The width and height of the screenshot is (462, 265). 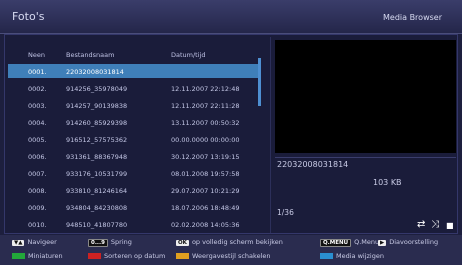 What do you see at coordinates (285, 212) in the screenshot?
I see `file-counter: 1/36` at bounding box center [285, 212].